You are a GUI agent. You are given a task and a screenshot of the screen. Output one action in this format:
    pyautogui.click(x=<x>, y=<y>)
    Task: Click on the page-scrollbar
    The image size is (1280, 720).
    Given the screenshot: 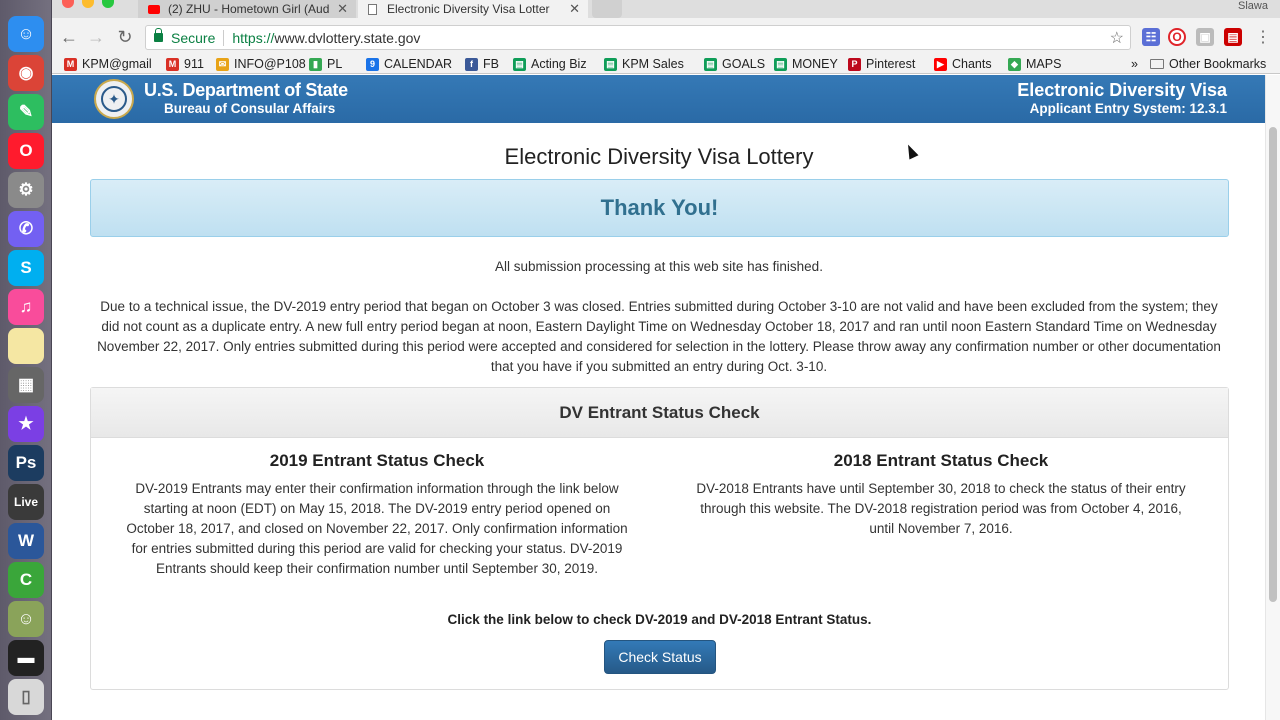 What is the action you would take?
    pyautogui.click(x=1272, y=397)
    